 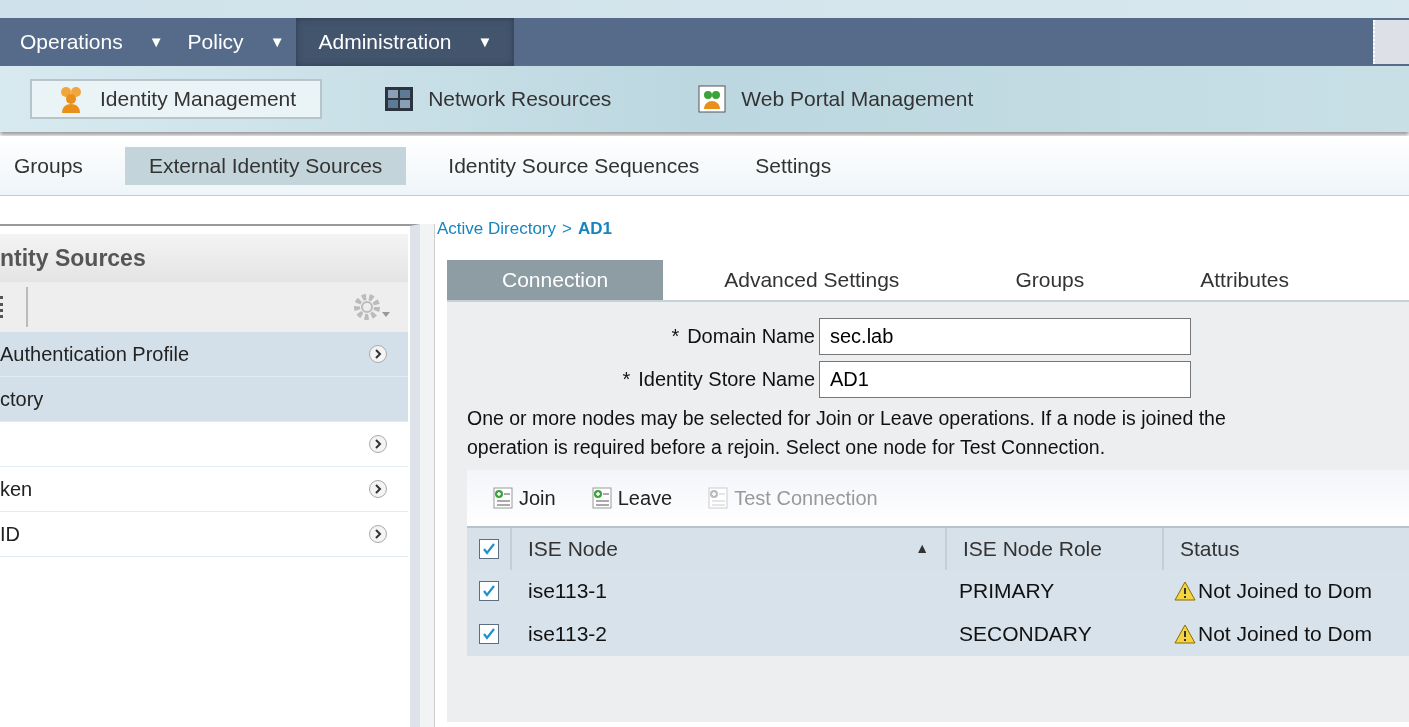 What do you see at coordinates (48, 165) in the screenshot?
I see `section-tab: Groups` at bounding box center [48, 165].